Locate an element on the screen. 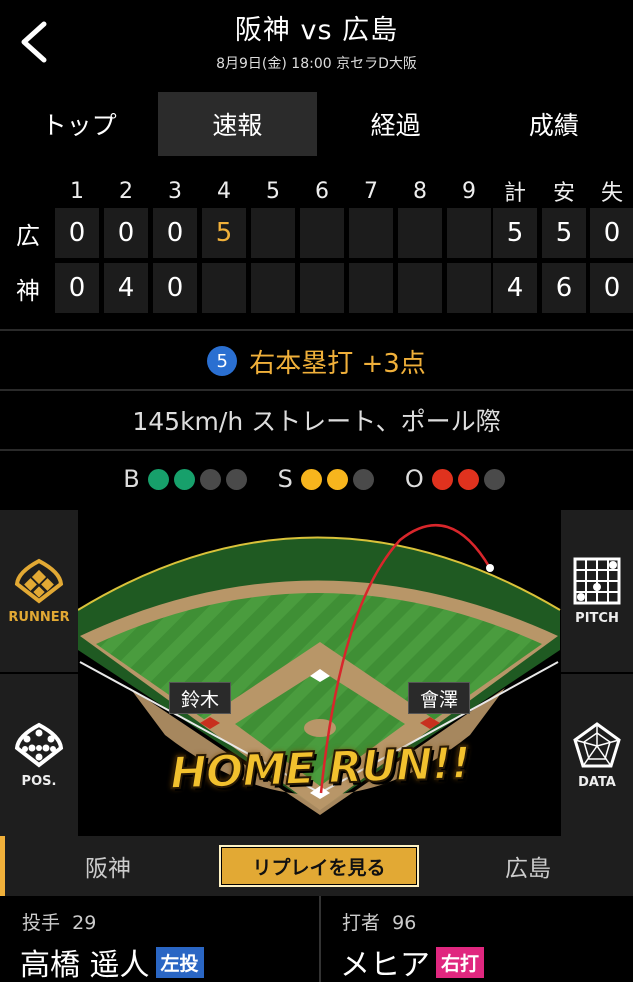 The height and width of the screenshot is (982, 633). play-summary: 5 右本塁打 +3点 is located at coordinates (316, 361).